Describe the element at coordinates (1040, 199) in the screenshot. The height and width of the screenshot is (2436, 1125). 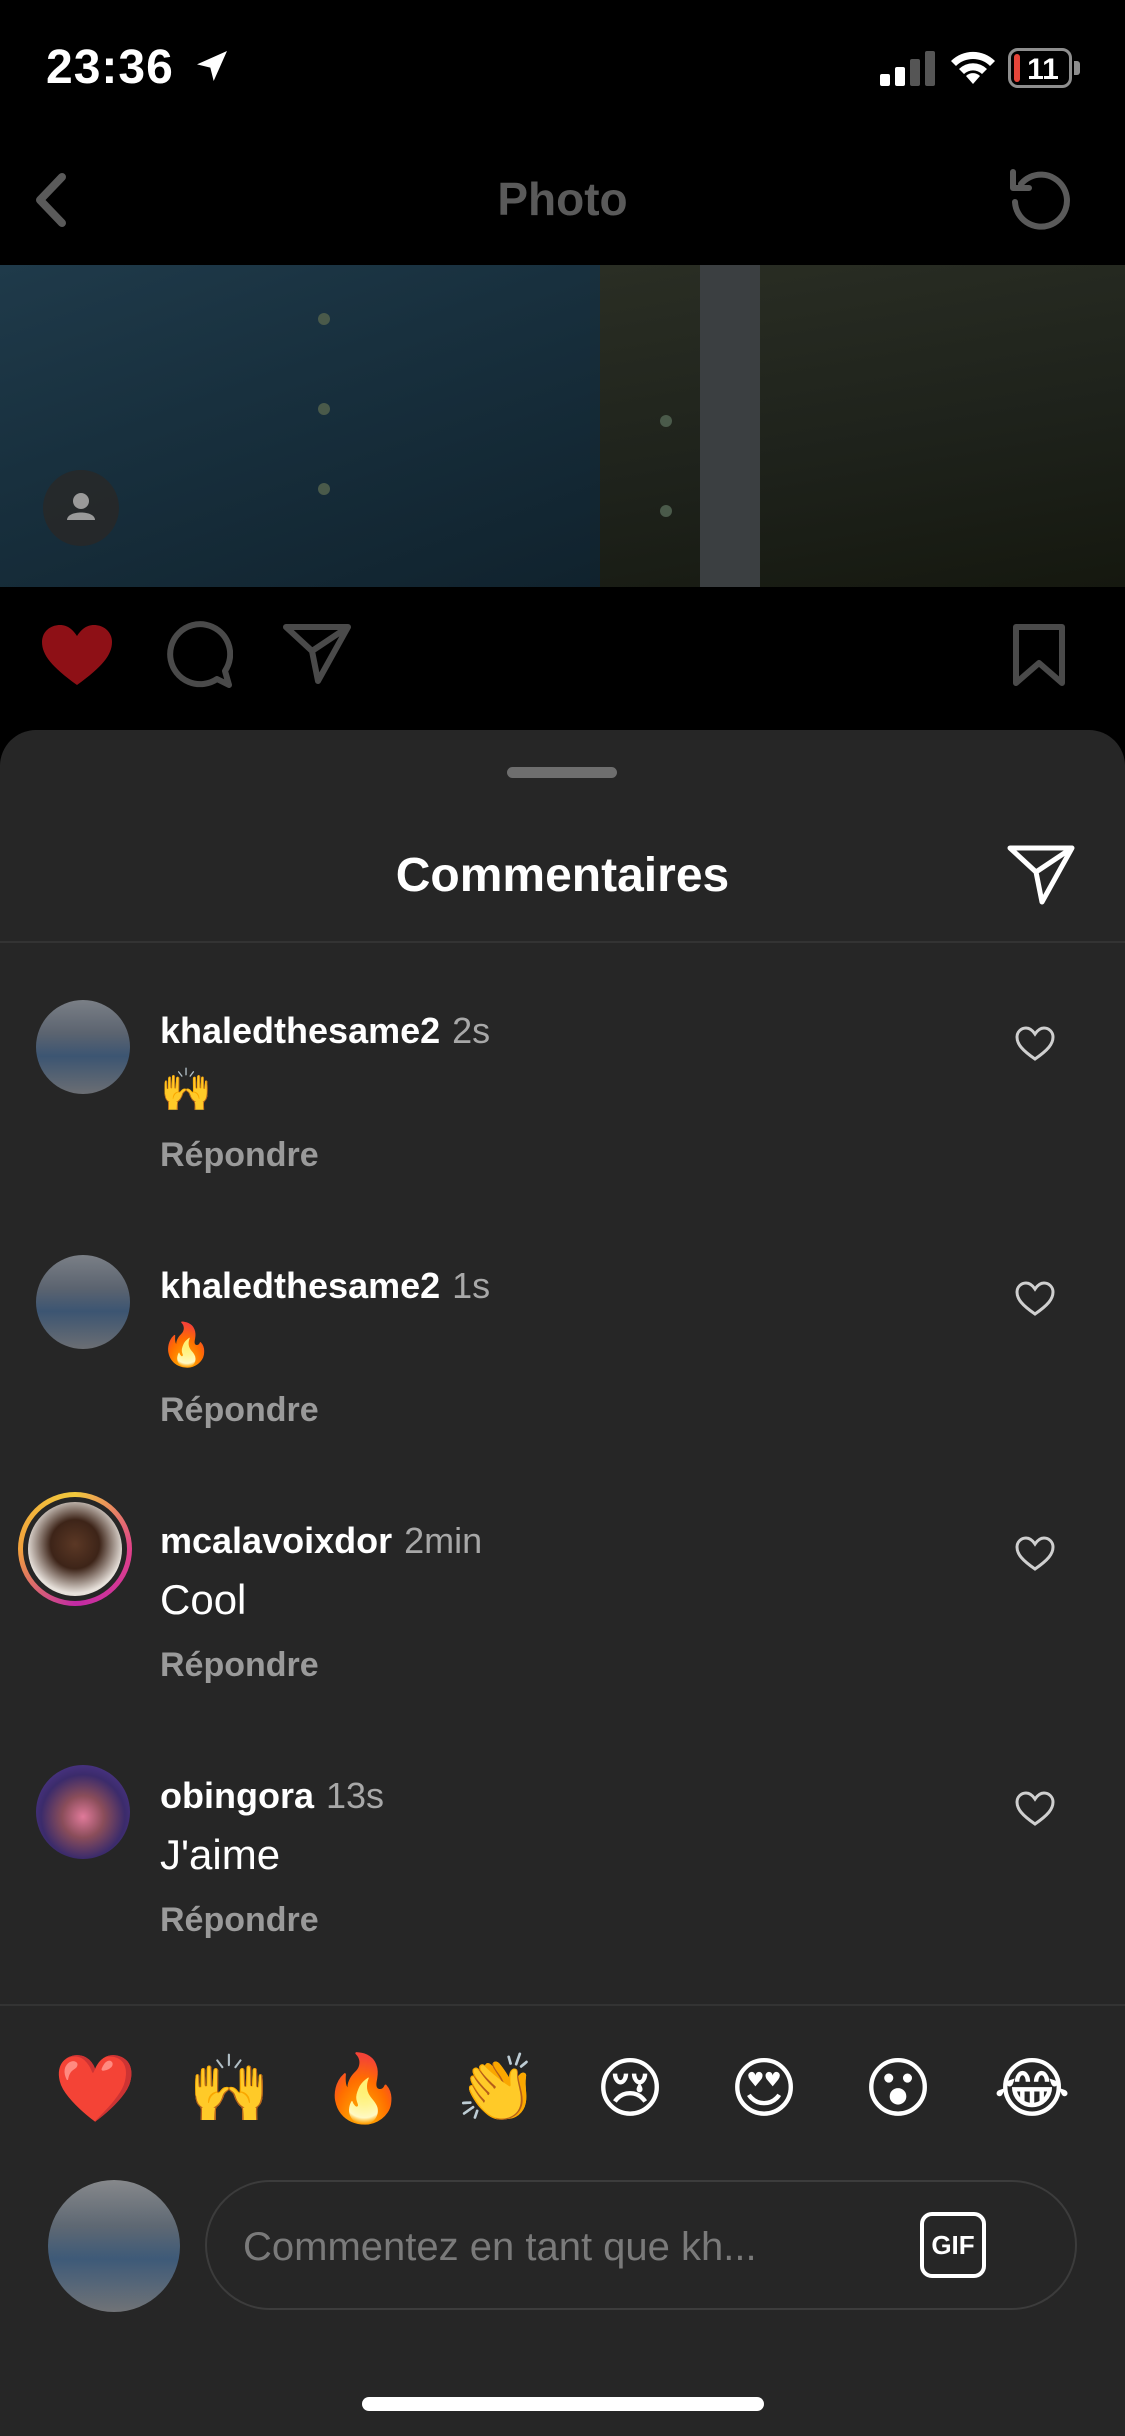
I see `refresh-icon` at that location.